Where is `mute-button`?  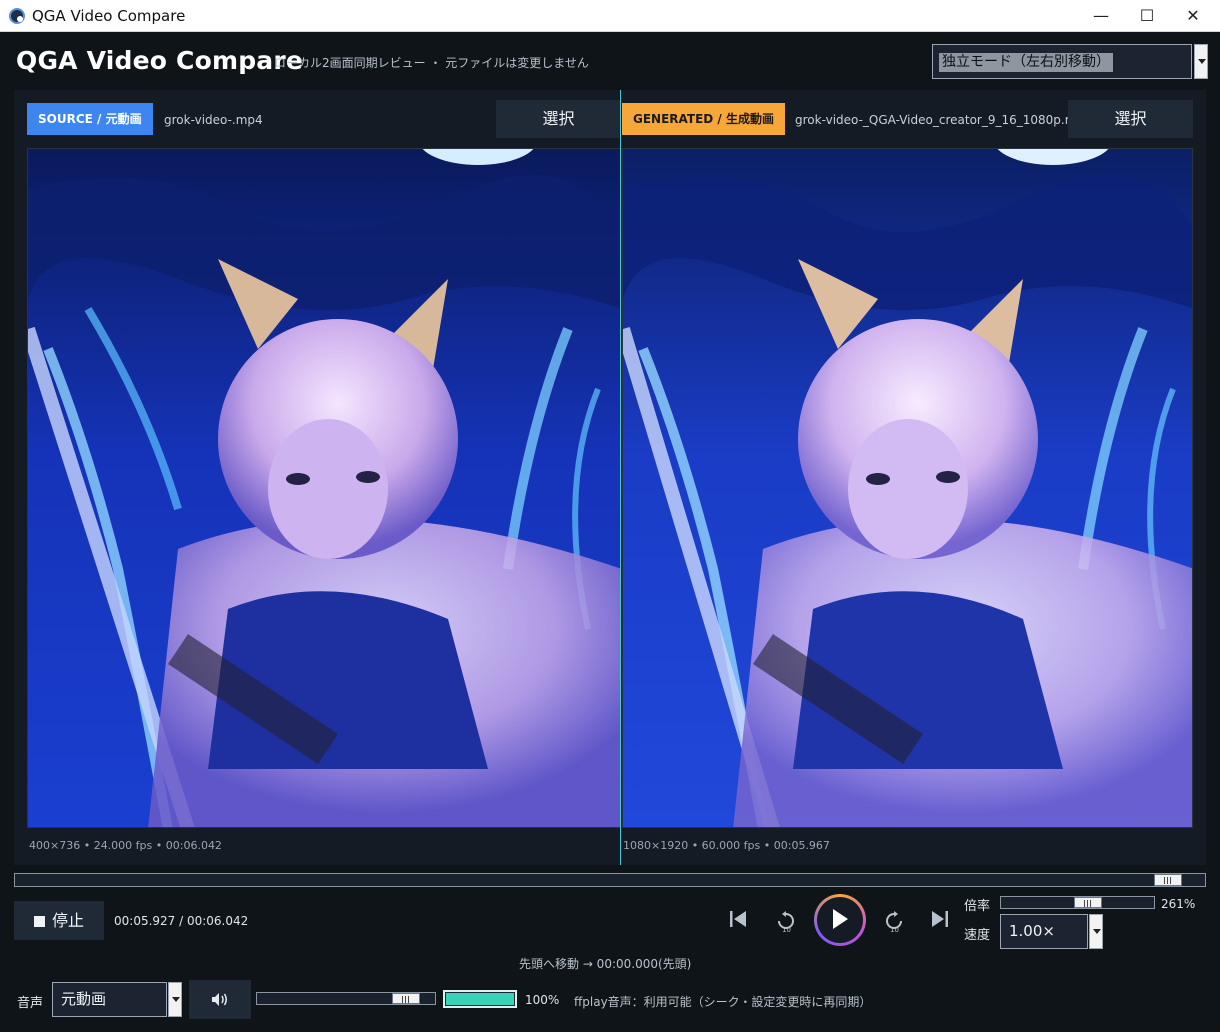
mute-button is located at coordinates (220, 999).